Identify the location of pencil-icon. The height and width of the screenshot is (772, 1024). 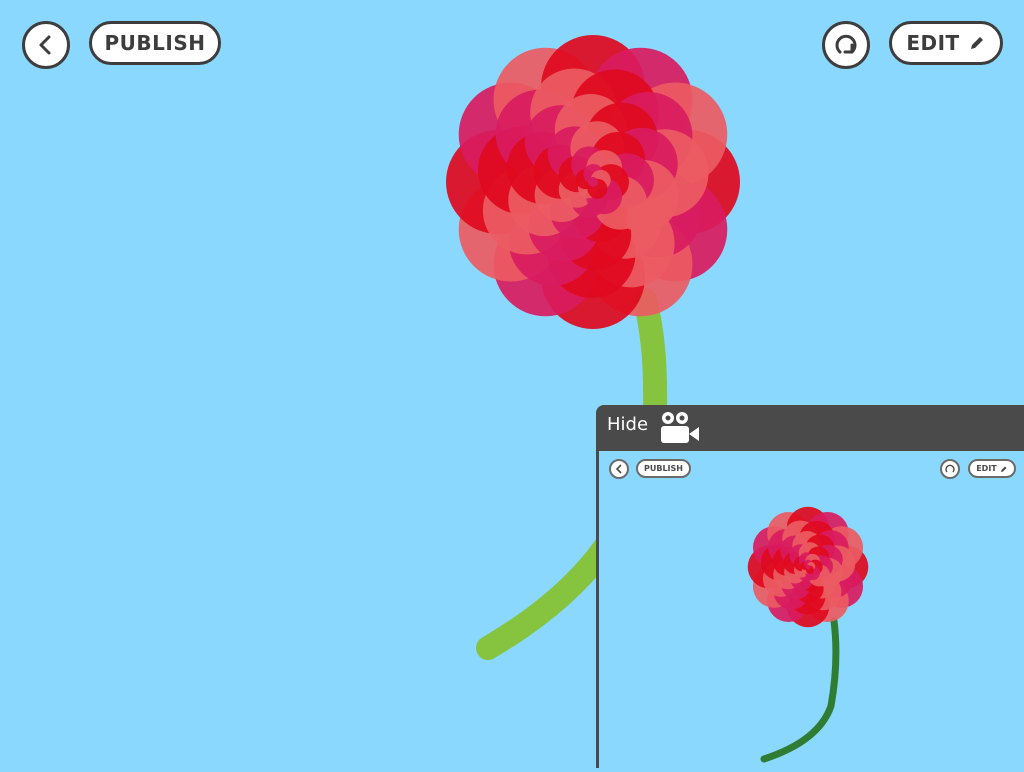
(976, 43).